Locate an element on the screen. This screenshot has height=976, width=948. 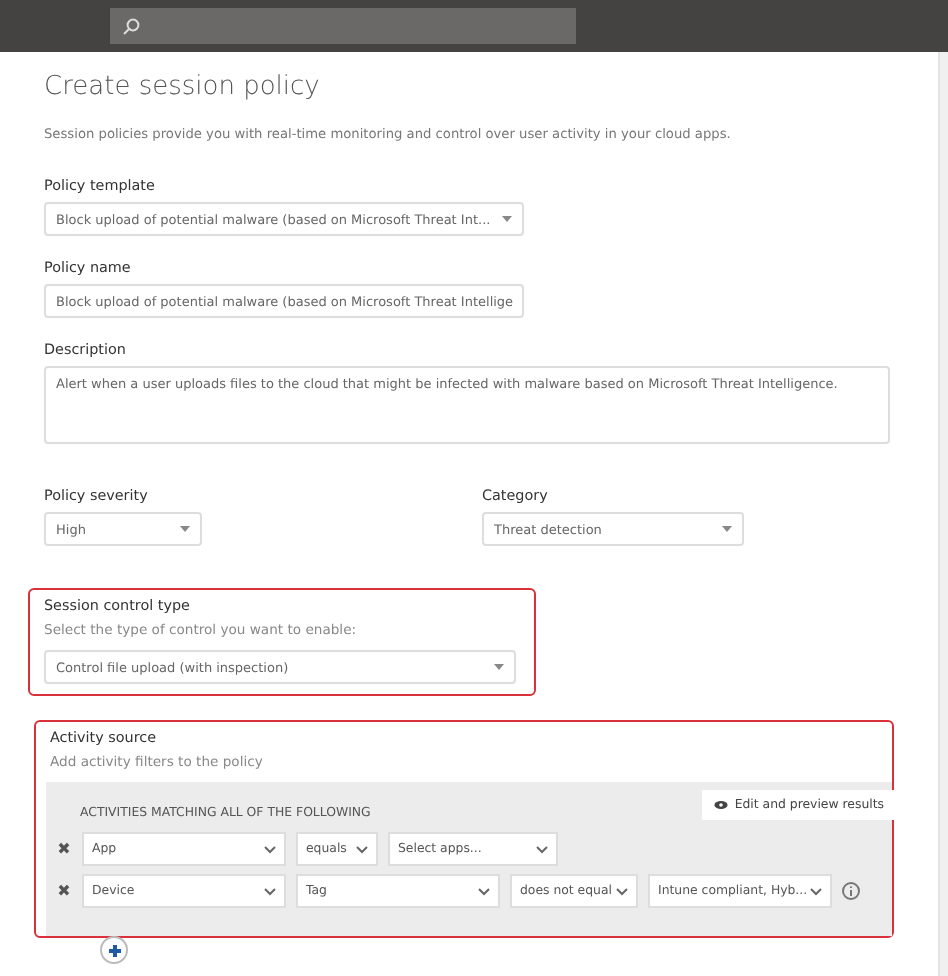
search-icon is located at coordinates (131, 26).